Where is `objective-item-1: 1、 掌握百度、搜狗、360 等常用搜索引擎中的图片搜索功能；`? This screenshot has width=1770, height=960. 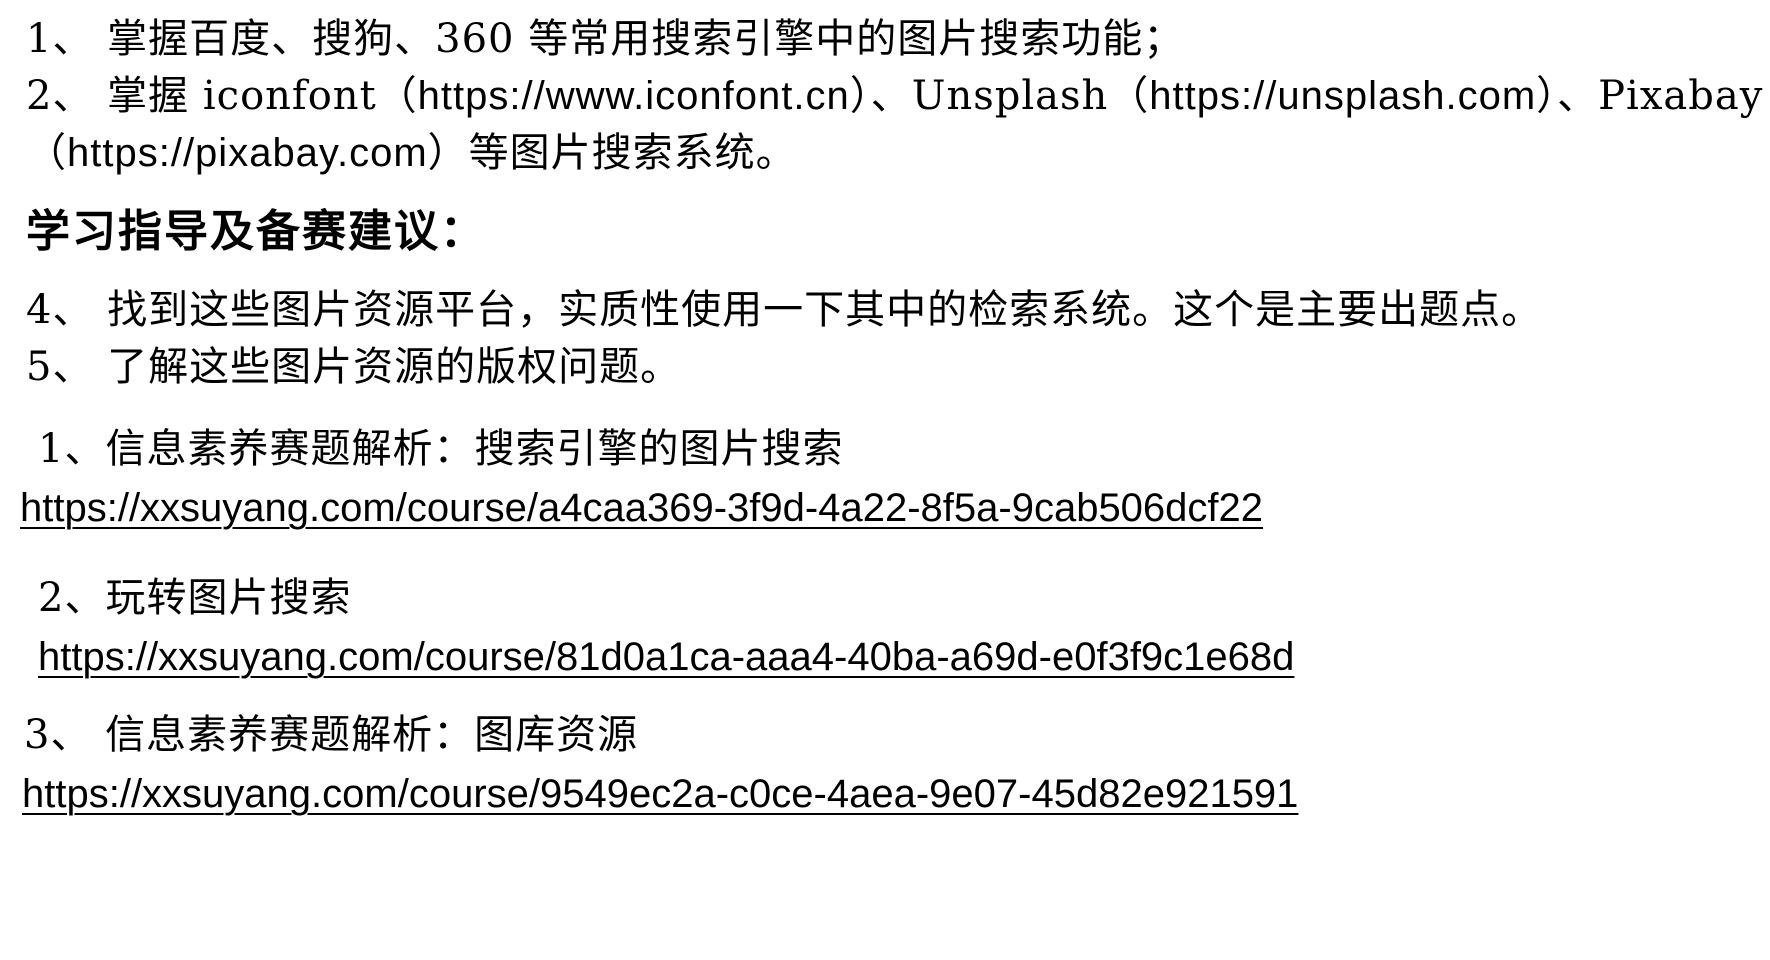
objective-item-1: 1、 掌握百度、搜狗、360 等常用搜索引擎中的图片搜索功能； is located at coordinates (605, 39).